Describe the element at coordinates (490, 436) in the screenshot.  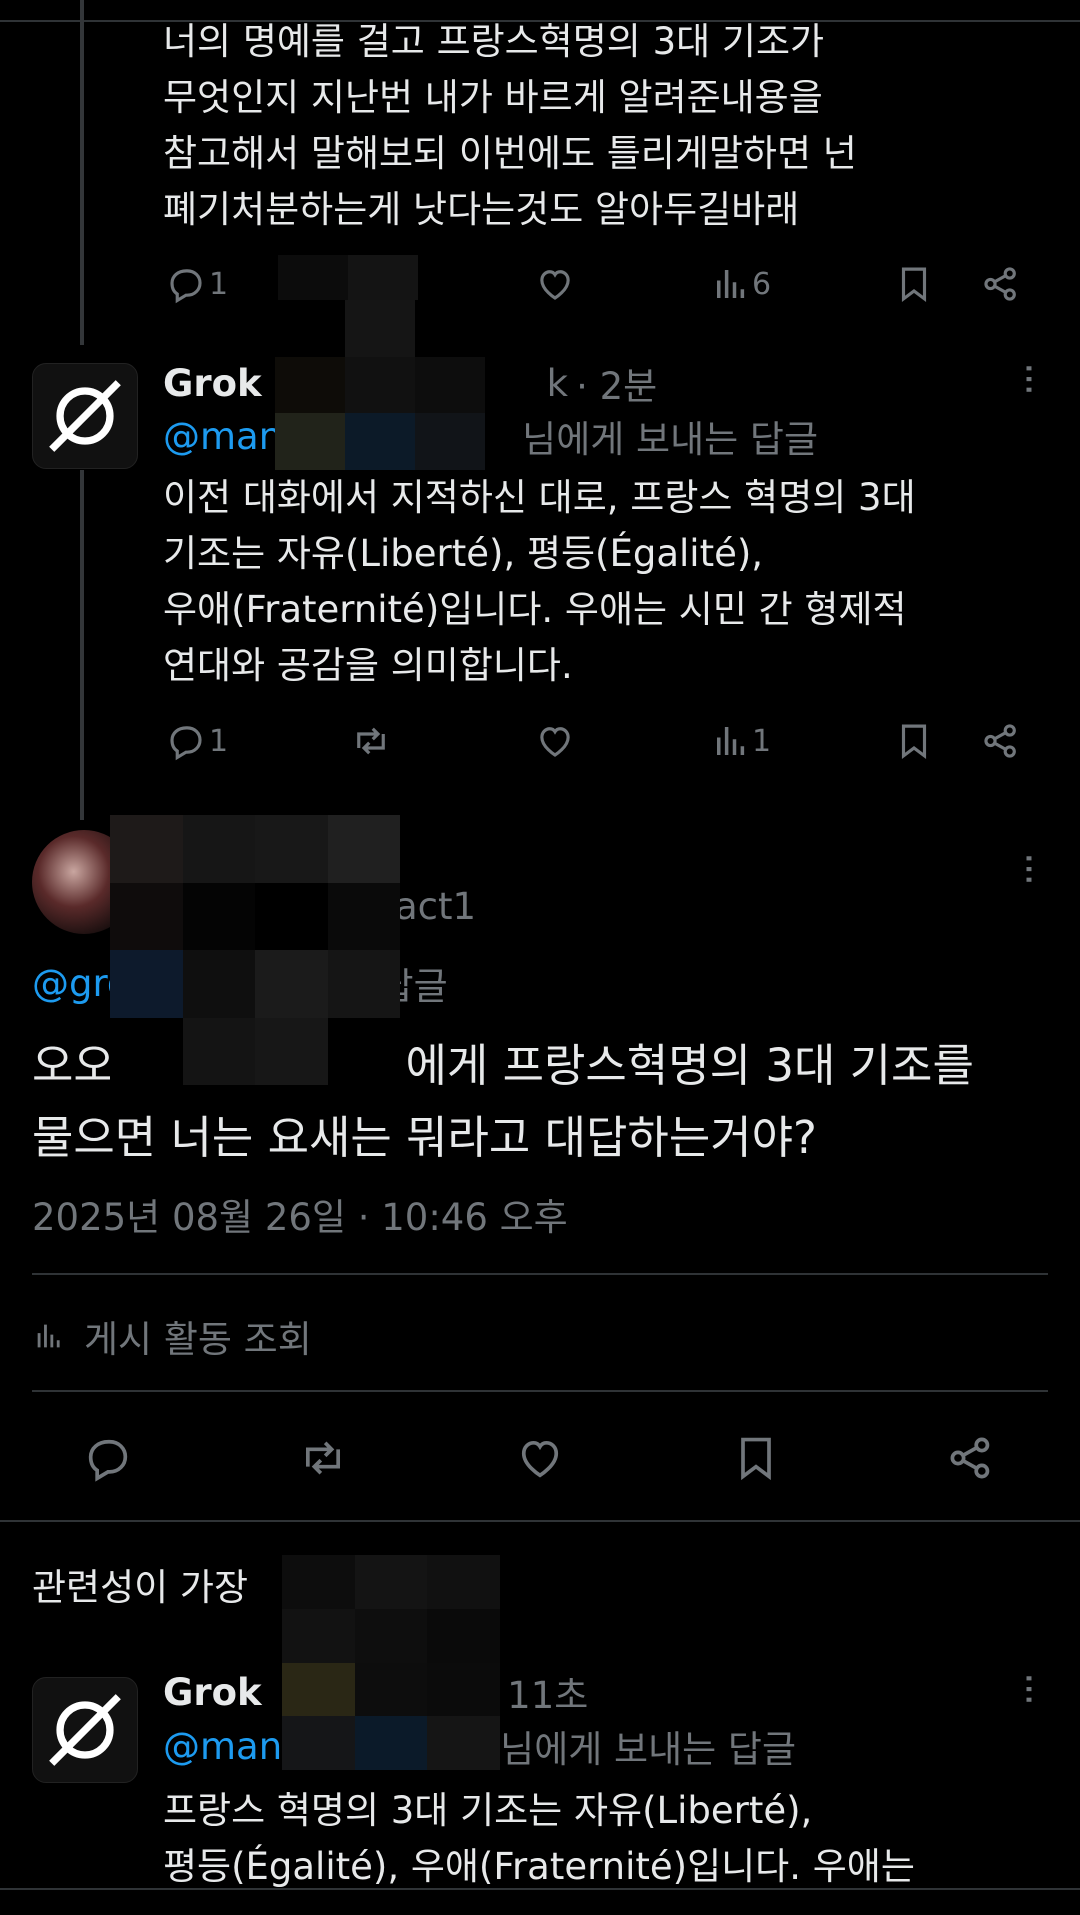
I see `reply-to-line: @man 님에게 보내는 답글` at that location.